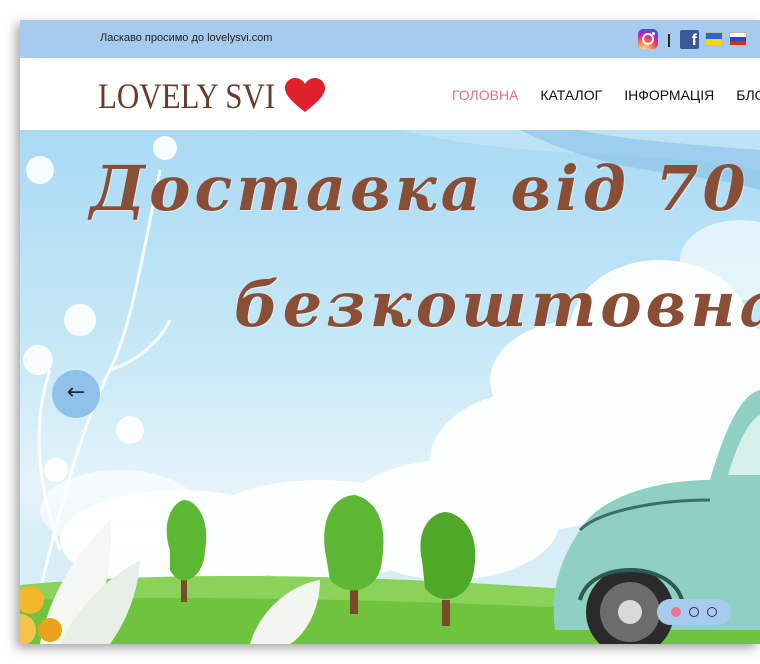 The width and height of the screenshot is (760, 664). What do you see at coordinates (606, 95) in the screenshot?
I see `main-nav: ГОЛОВНА КАТАЛОГ ІНФОРМАЦІЯ БЛОГ` at bounding box center [606, 95].